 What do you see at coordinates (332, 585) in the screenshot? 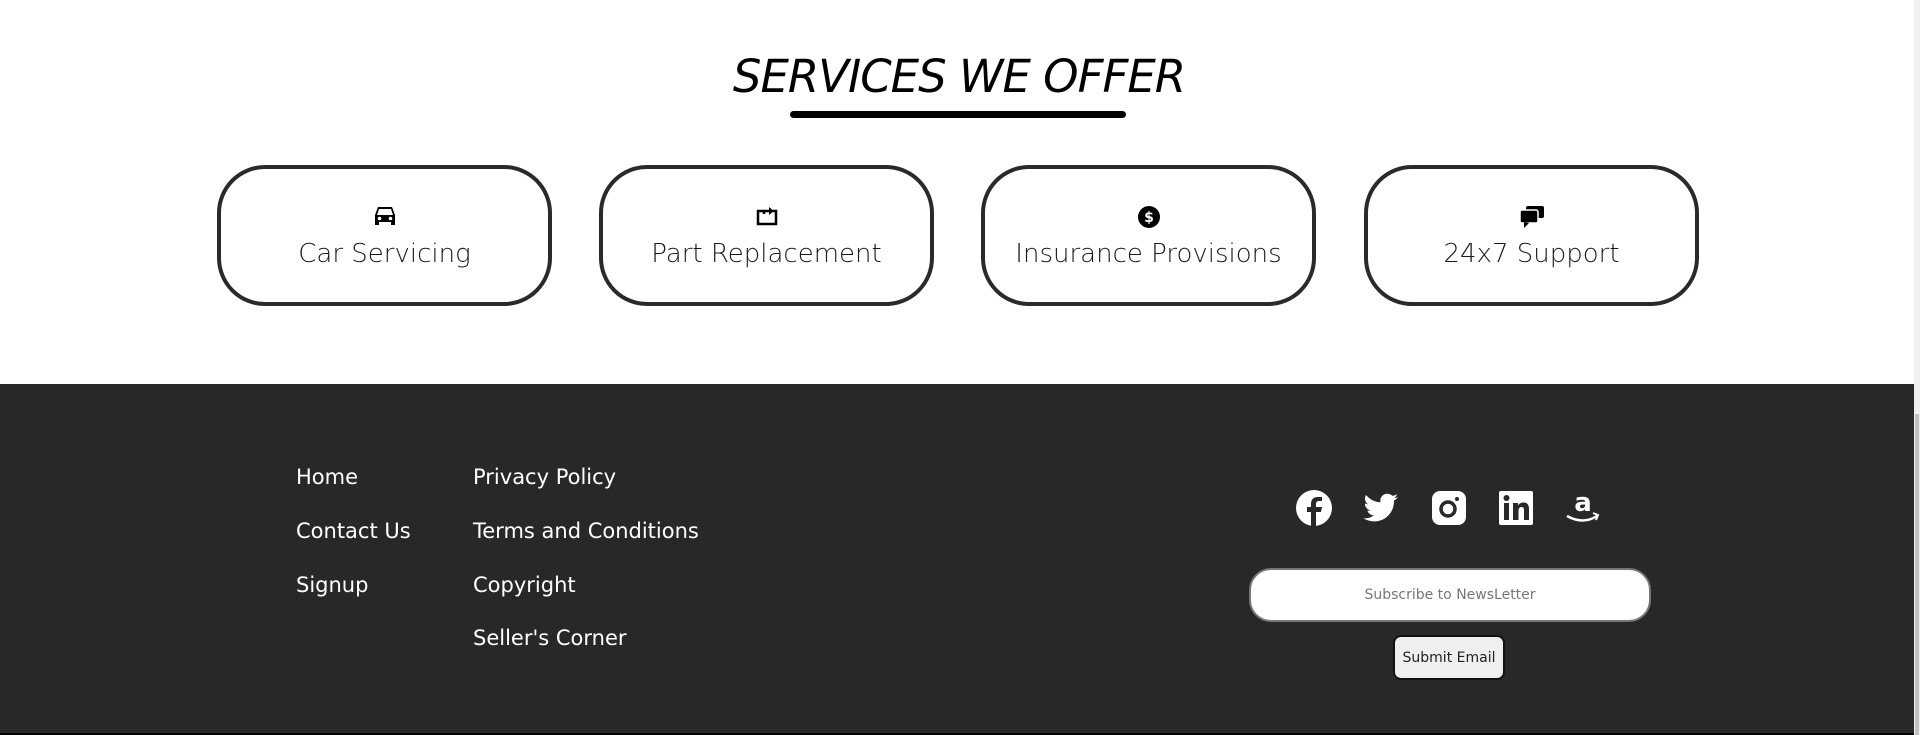
I see `footer-link-signup: Signup` at bounding box center [332, 585].